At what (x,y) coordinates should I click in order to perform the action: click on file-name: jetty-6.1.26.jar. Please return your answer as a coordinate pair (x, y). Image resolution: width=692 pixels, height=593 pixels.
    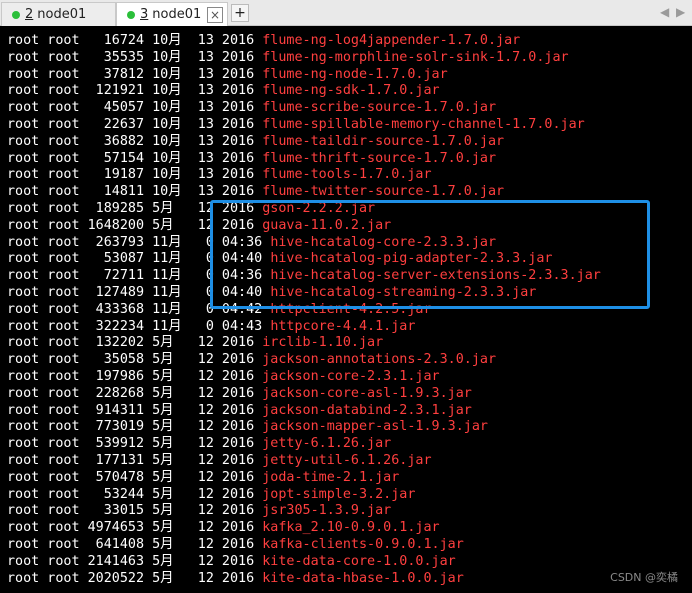
    Looking at the image, I should click on (327, 444).